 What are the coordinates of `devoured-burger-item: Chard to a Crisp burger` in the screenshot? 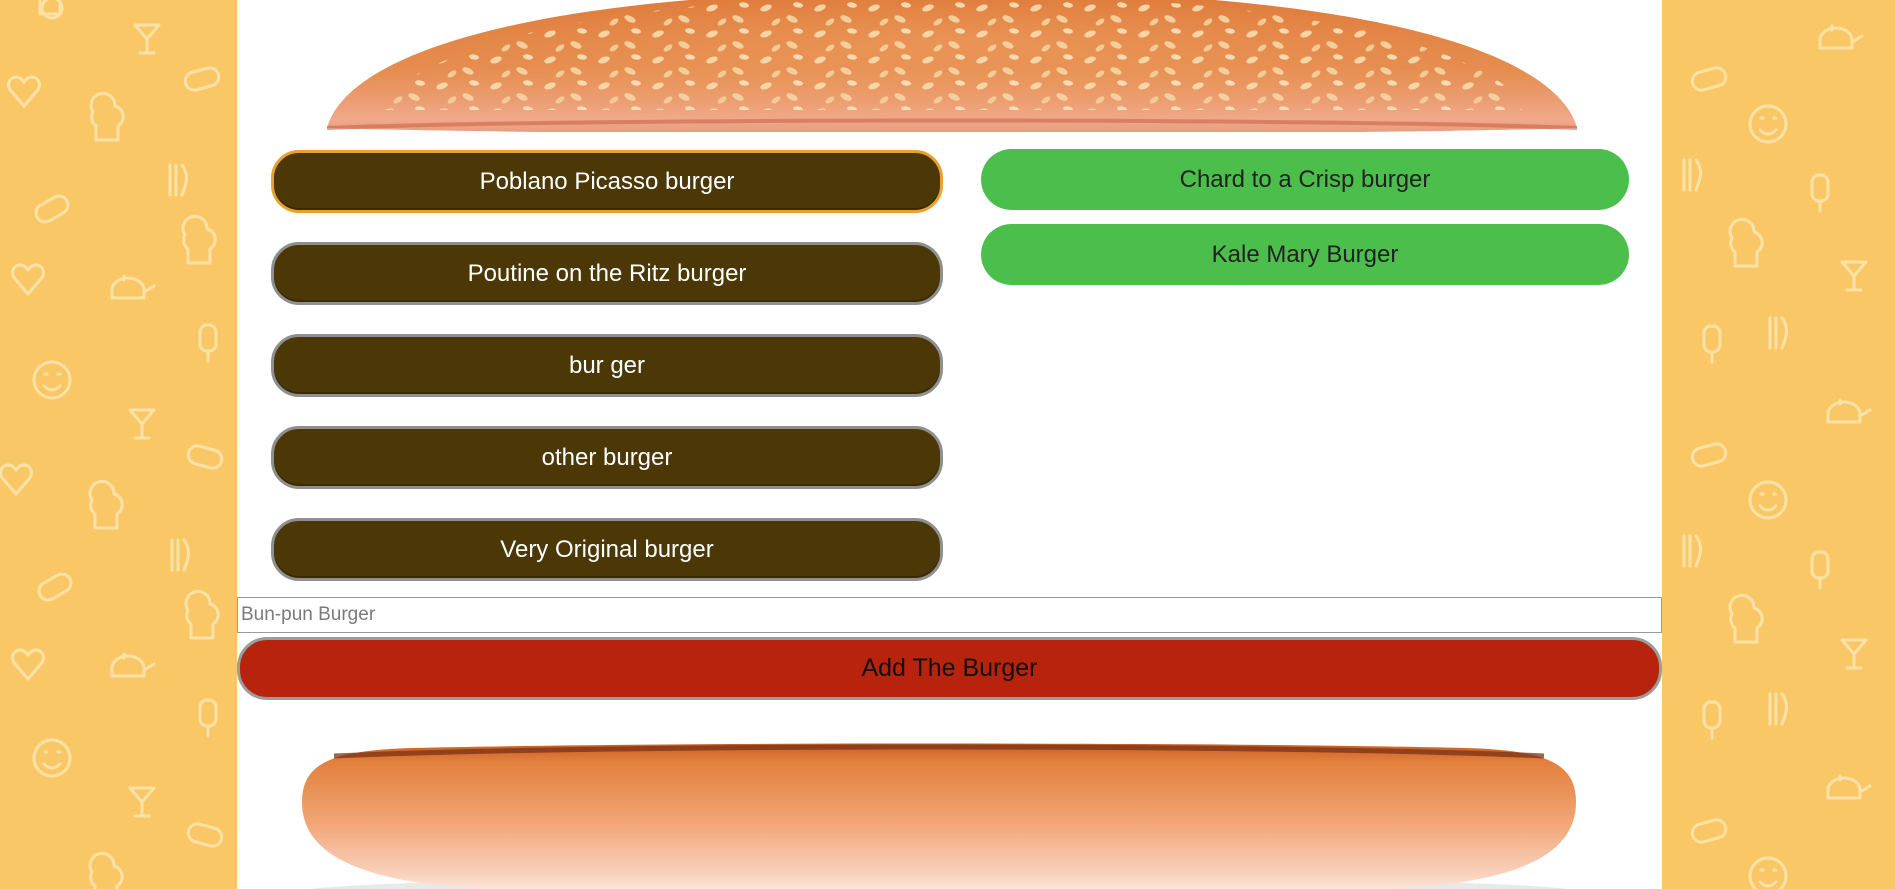 It's located at (1305, 179).